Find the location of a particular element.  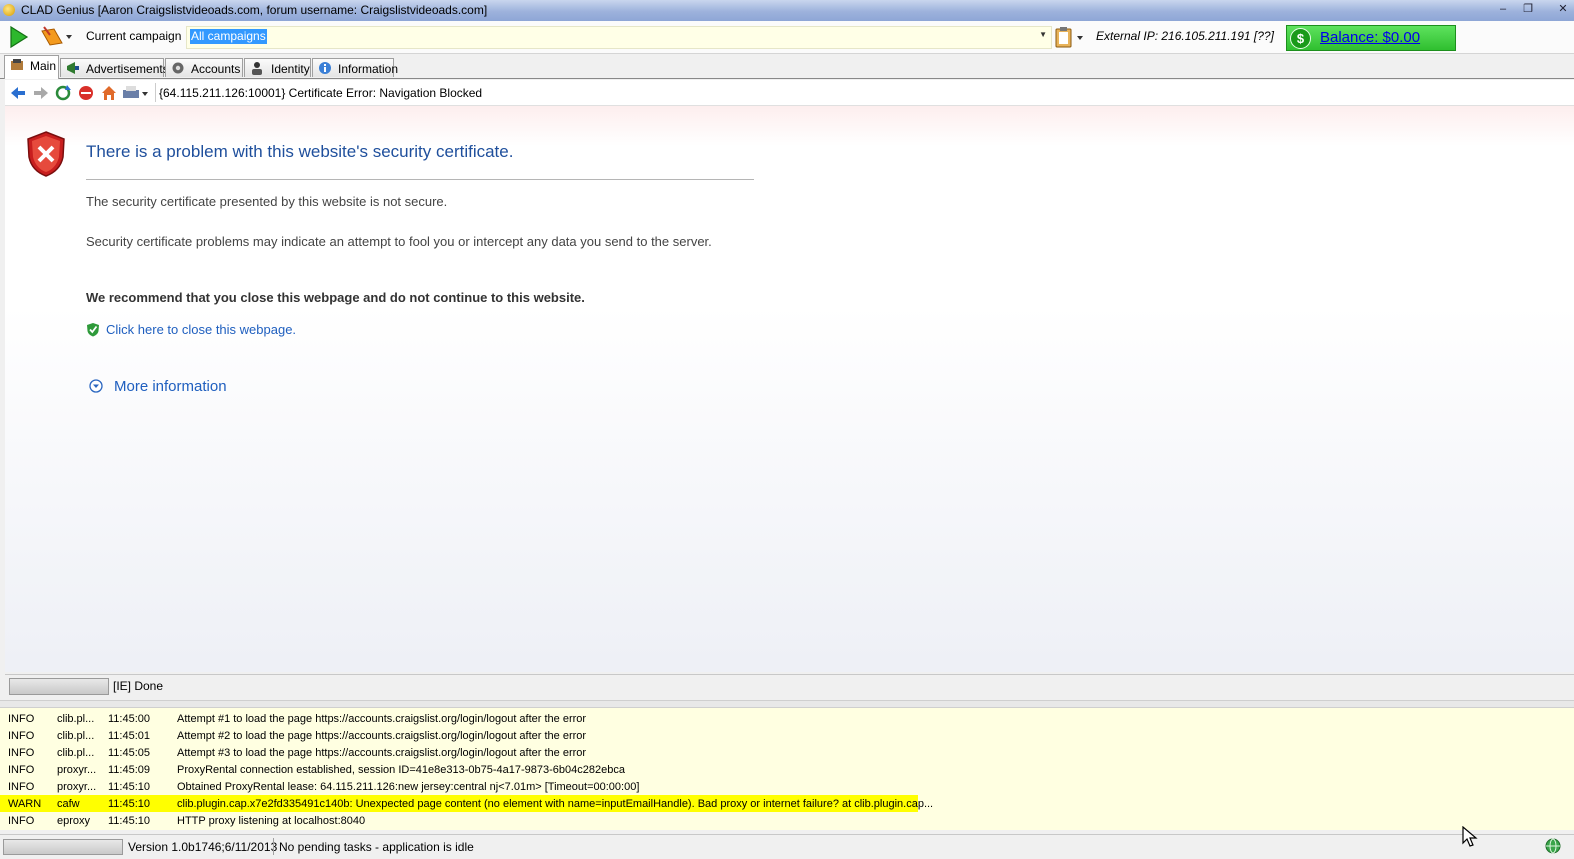

dollar-icon: $ is located at coordinates (1300, 38).